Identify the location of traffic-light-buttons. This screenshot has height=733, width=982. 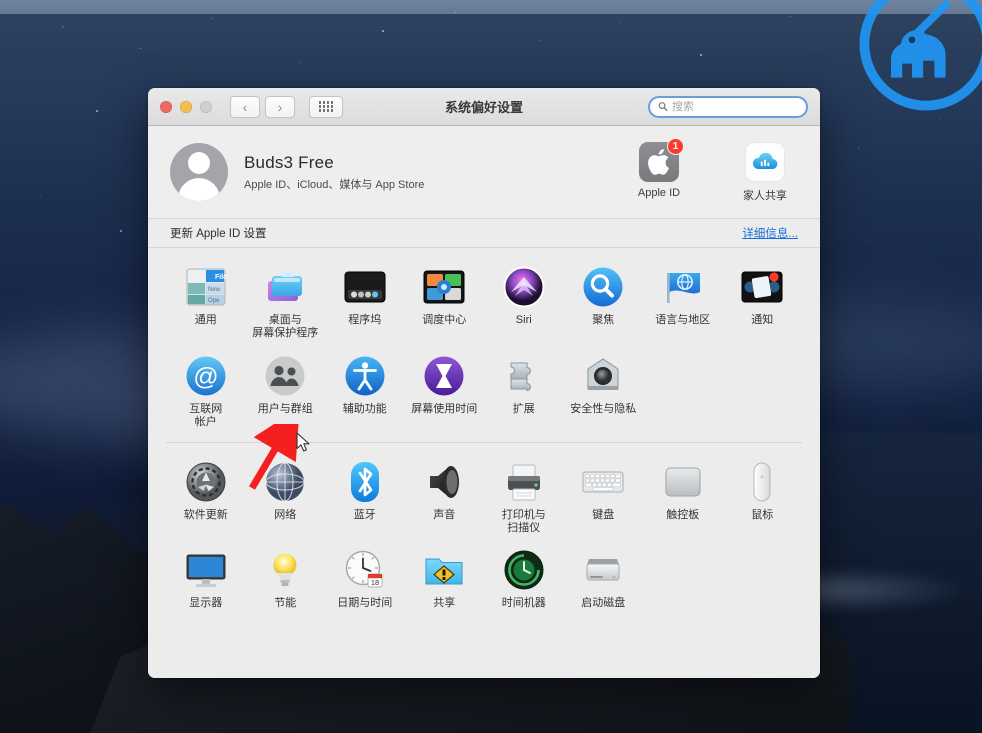
(186, 106).